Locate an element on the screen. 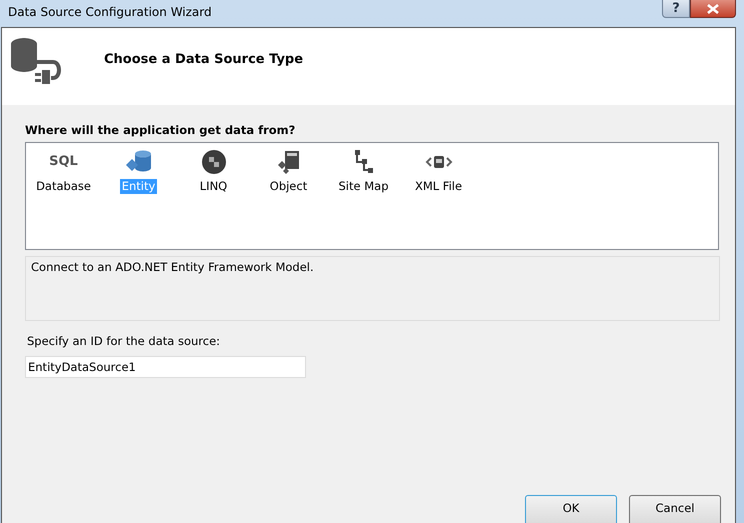  source-item: LINQ is located at coordinates (214, 186).